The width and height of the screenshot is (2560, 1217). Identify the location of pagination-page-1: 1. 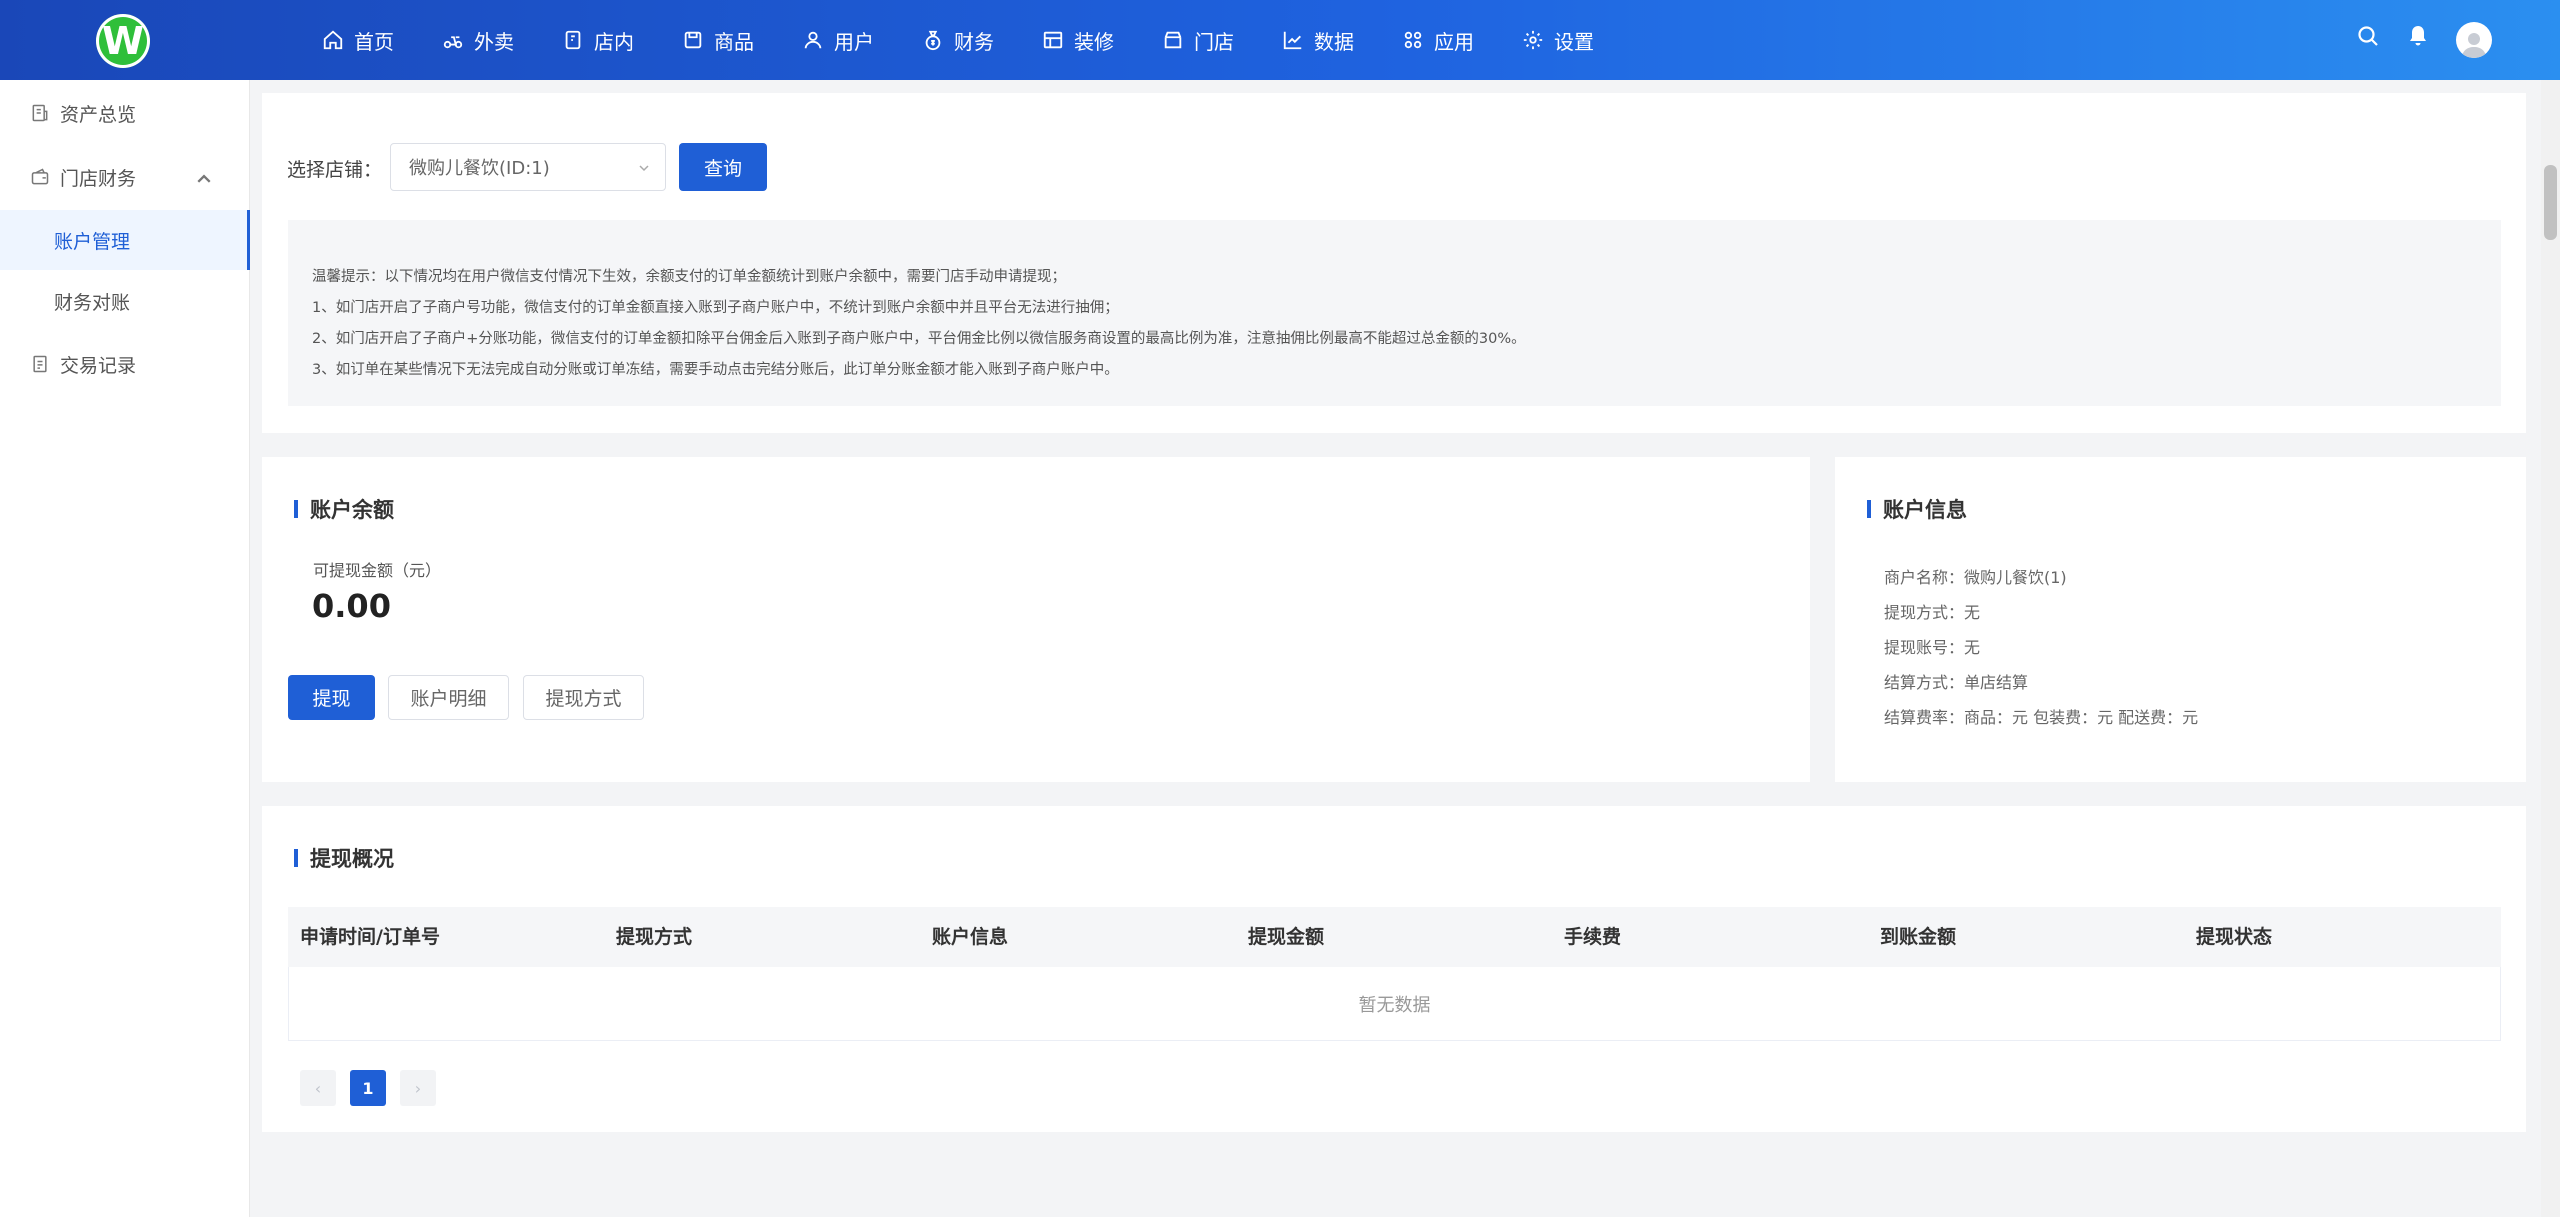
(368, 1088).